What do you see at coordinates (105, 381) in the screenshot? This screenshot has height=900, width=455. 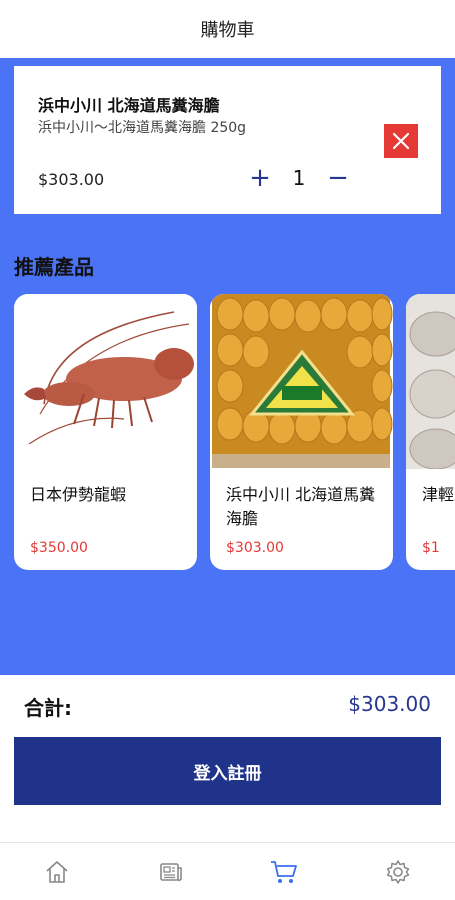 I see `lobster-image` at bounding box center [105, 381].